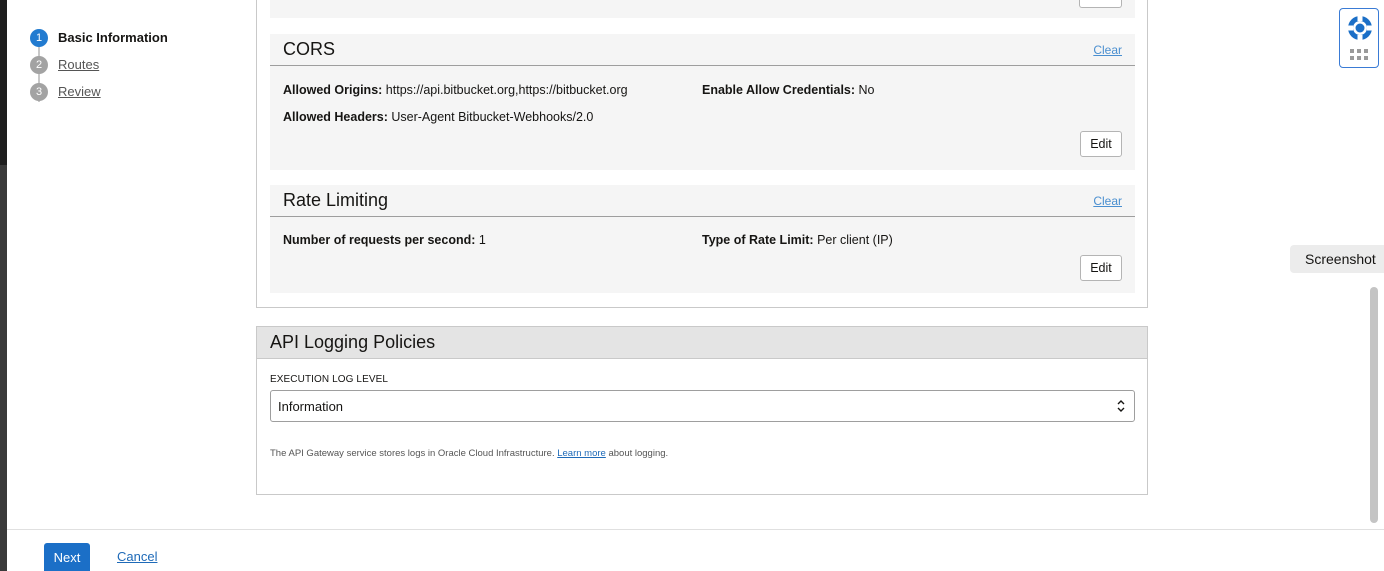  Describe the element at coordinates (702, 201) in the screenshot. I see `rate-limiting-header: Rate Limiting Clear` at that location.